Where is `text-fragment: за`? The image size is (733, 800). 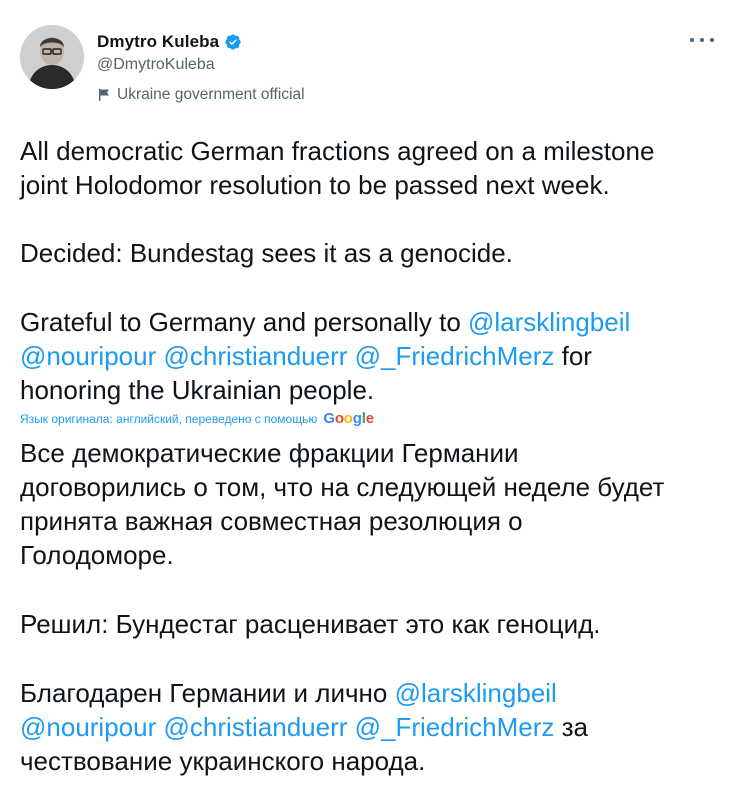 text-fragment: за is located at coordinates (571, 727).